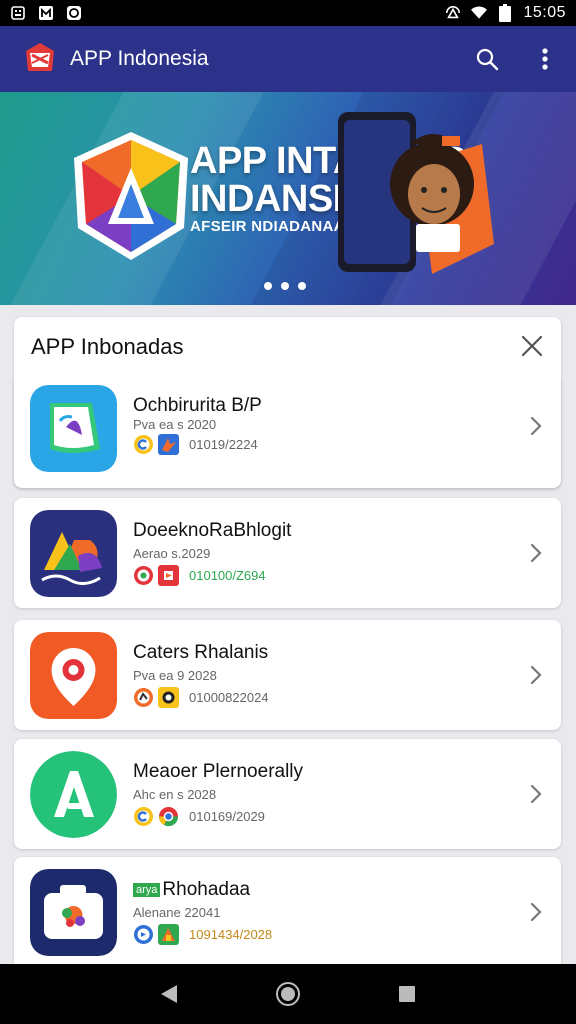  I want to click on app-code: 01000822024, so click(229, 697).